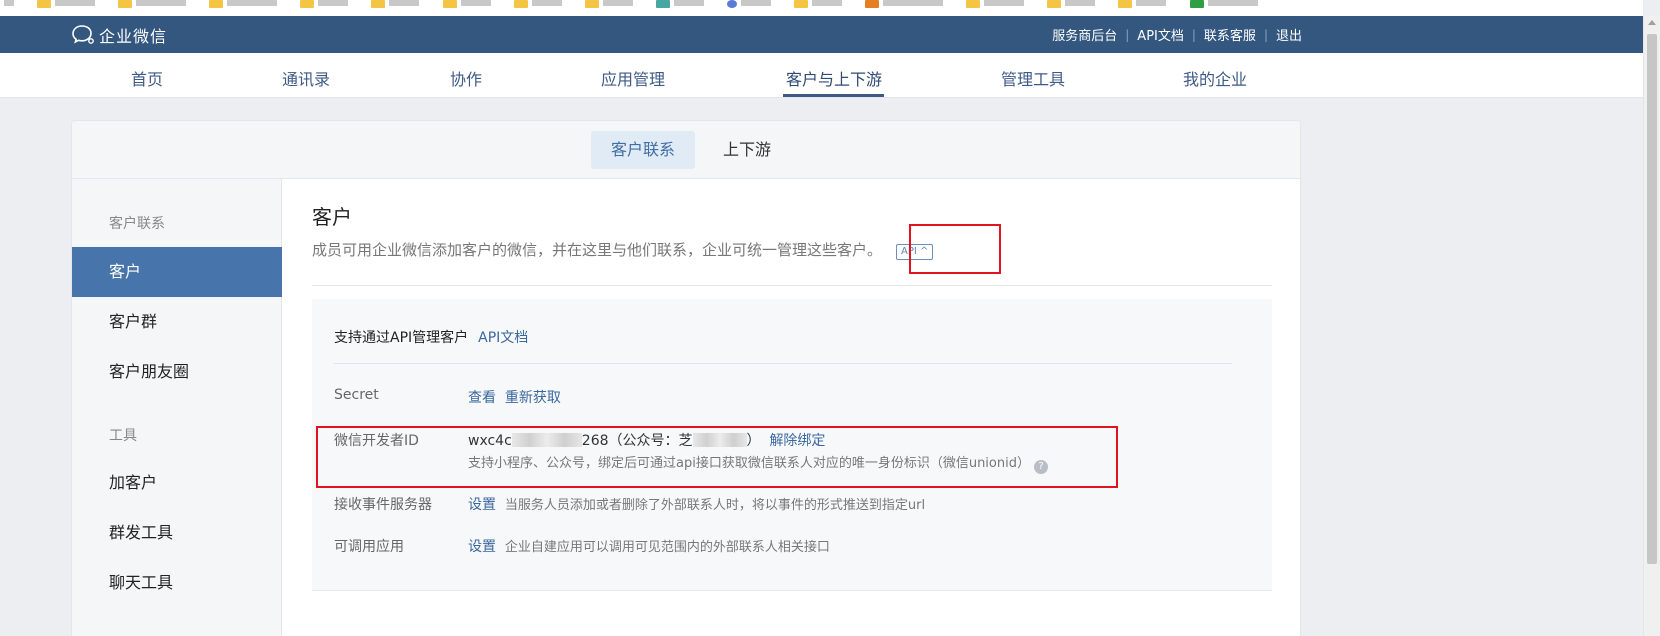  I want to click on sidebar-item-broadcast-tool: 群发工具, so click(177, 533).